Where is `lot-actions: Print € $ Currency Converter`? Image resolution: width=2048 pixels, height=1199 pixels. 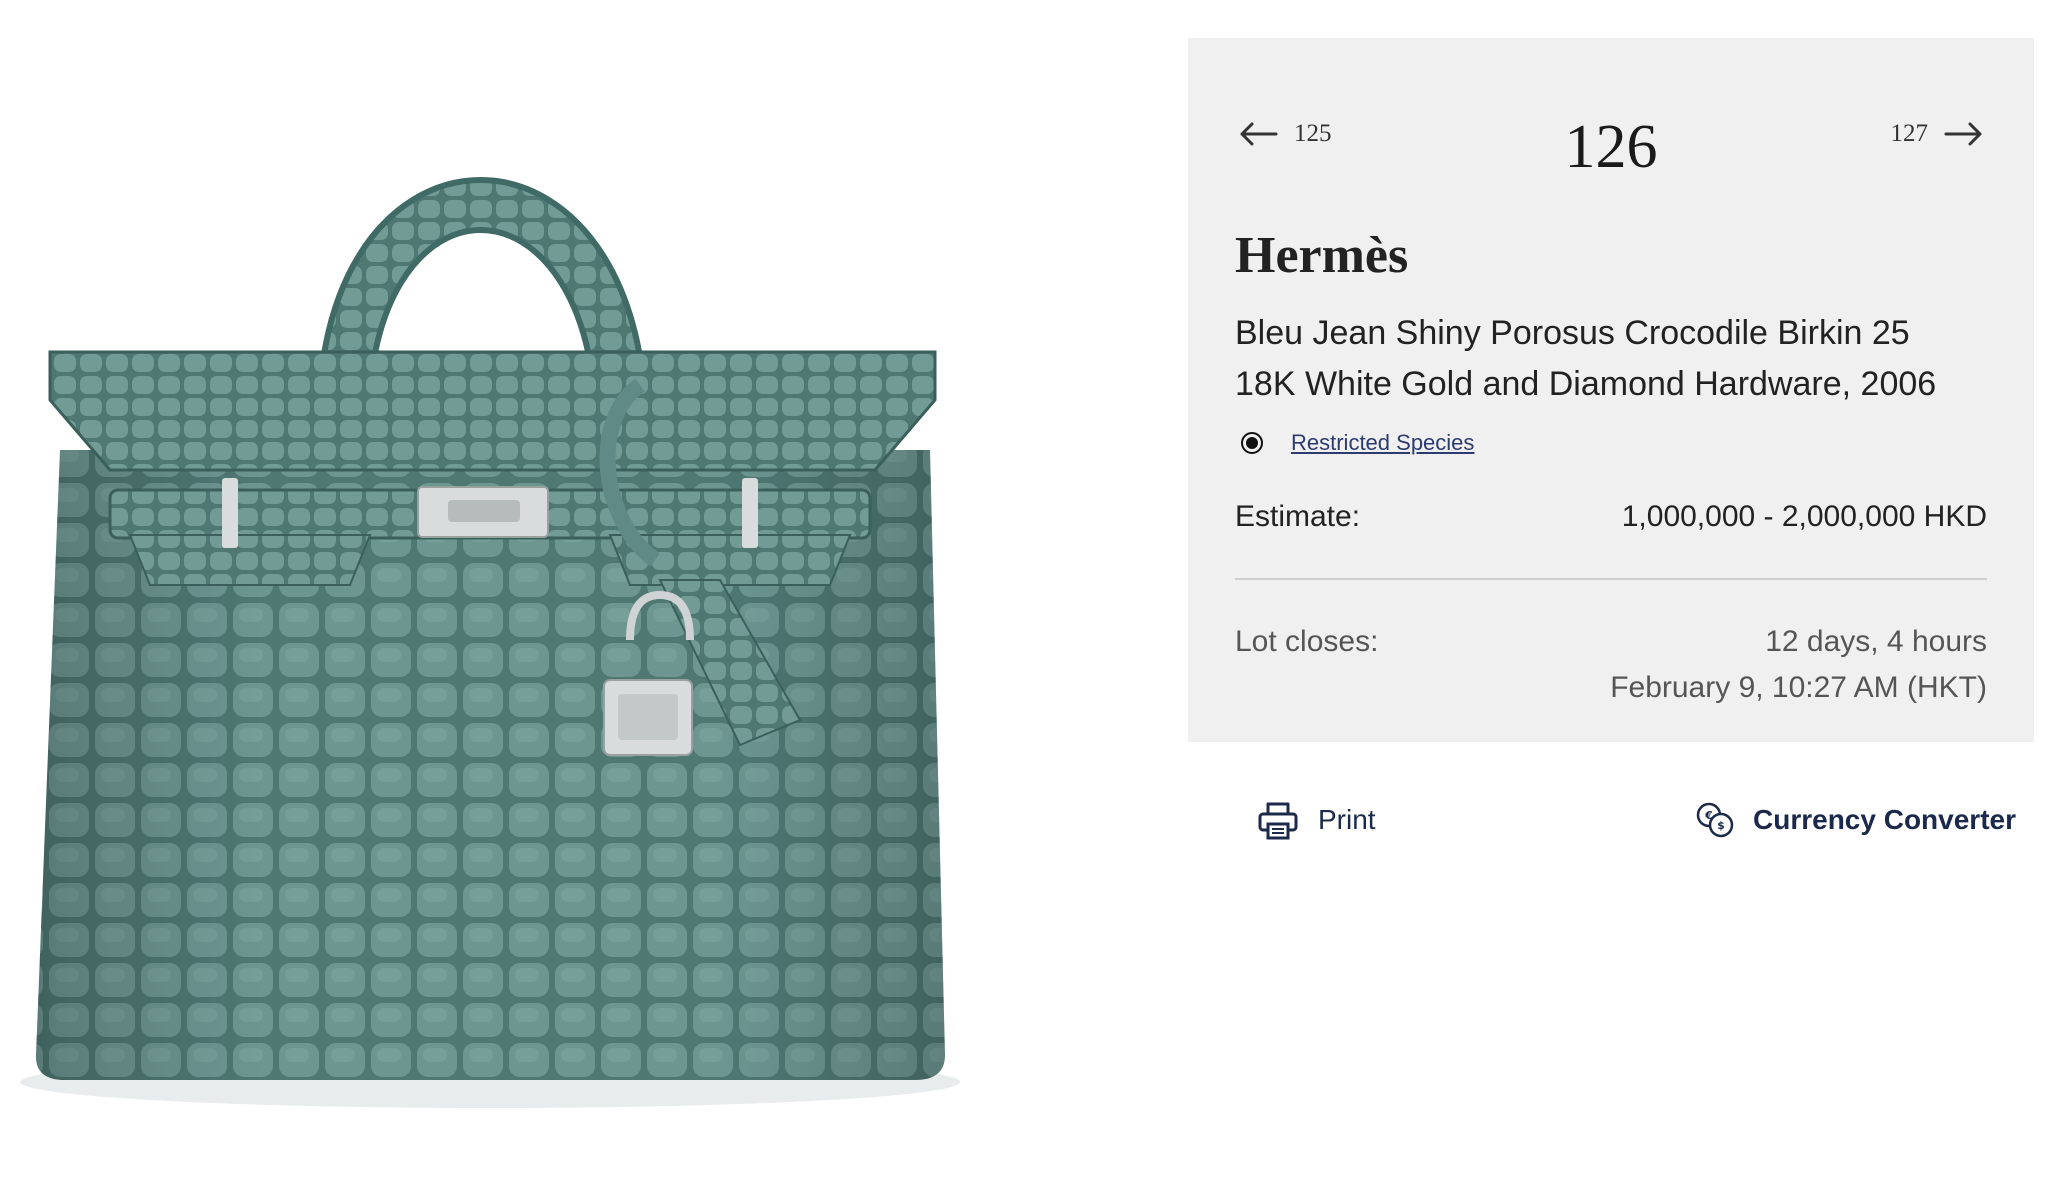
lot-actions: Print € $ Currency Converter is located at coordinates (1611, 824).